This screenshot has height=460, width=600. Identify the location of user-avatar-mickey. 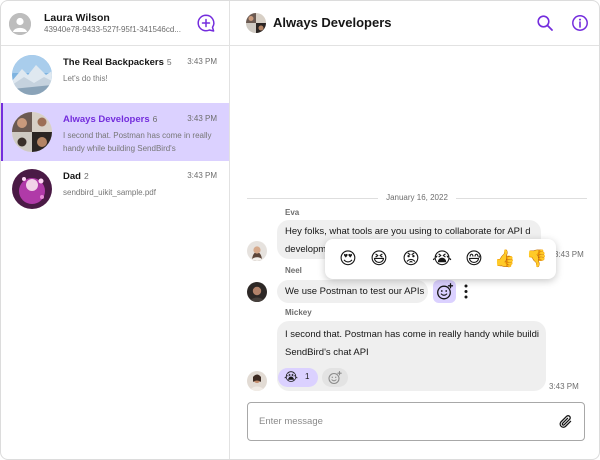
(257, 381).